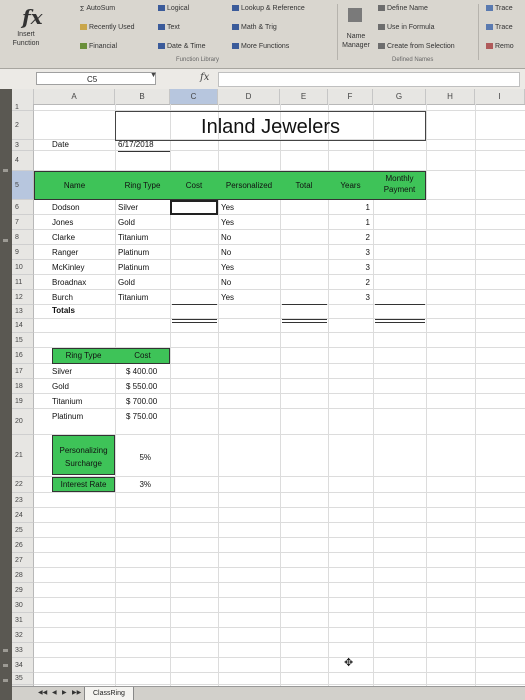  What do you see at coordinates (23, 422) in the screenshot?
I see `row-header: 20` at bounding box center [23, 422].